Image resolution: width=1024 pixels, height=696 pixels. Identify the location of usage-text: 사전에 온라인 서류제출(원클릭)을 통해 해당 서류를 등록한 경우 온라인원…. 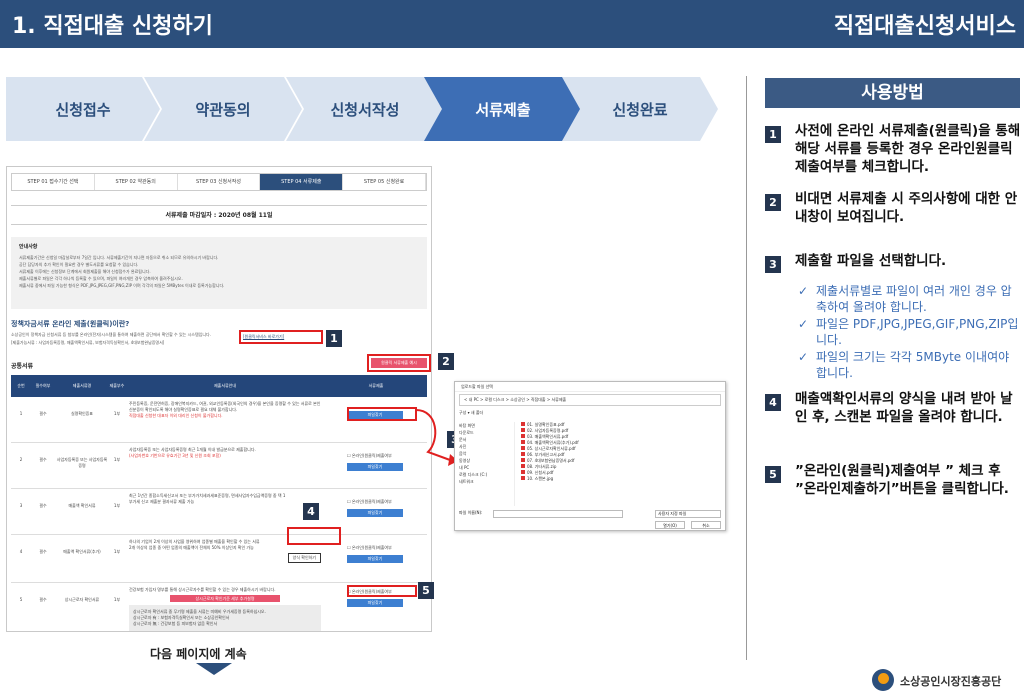
(908, 149).